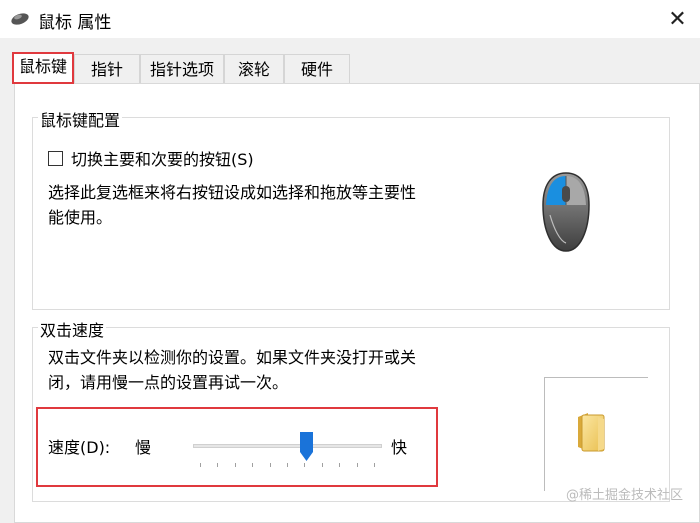 The width and height of the screenshot is (700, 523). What do you see at coordinates (72, 329) in the screenshot?
I see `double-click-title: 双击速度` at bounding box center [72, 329].